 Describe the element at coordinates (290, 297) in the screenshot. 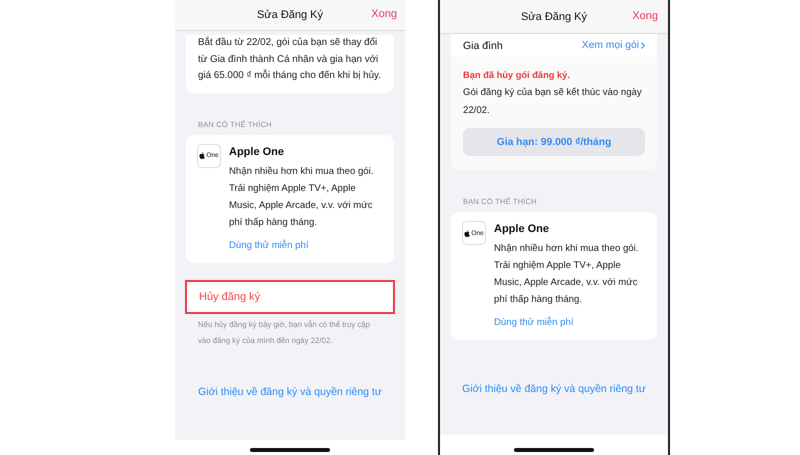

I see `cancel-subscription-button: Hủy đăng ký` at that location.